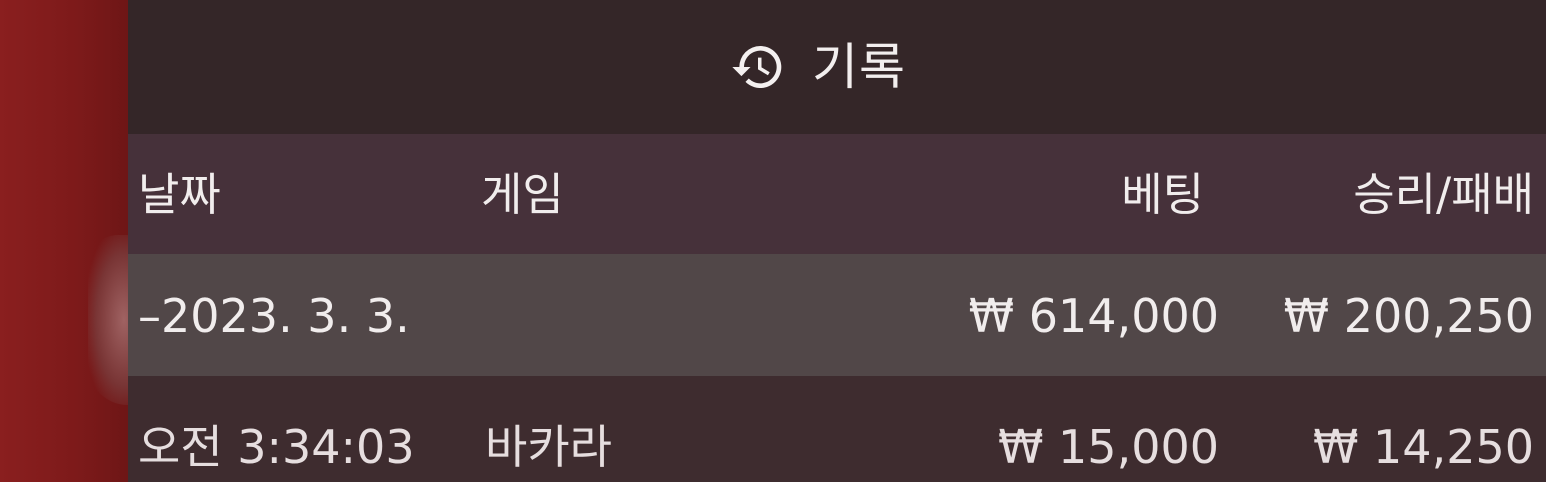  Describe the element at coordinates (1162, 194) in the screenshot. I see `column-header-bet: 베팅` at that location.